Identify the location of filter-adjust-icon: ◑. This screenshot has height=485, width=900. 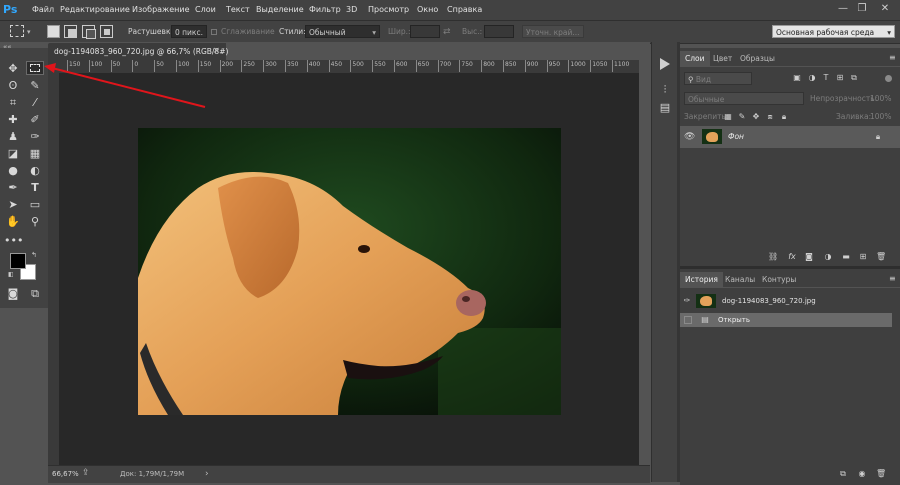
(812, 78).